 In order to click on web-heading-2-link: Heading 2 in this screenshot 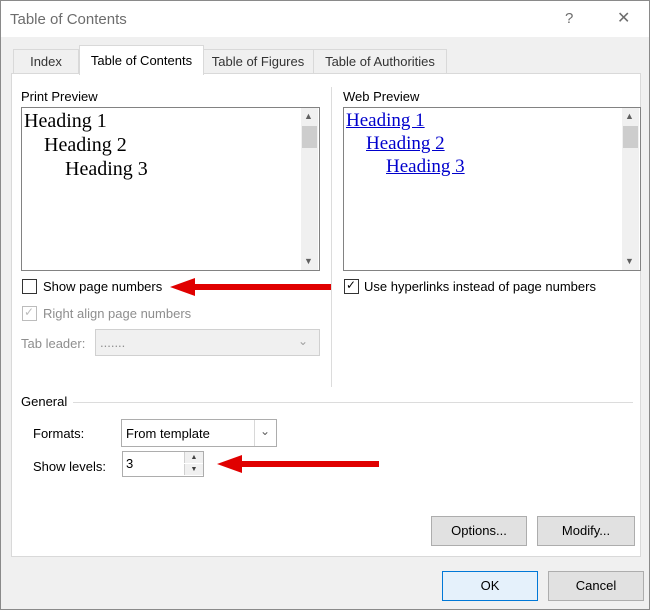, I will do `click(405, 144)`.